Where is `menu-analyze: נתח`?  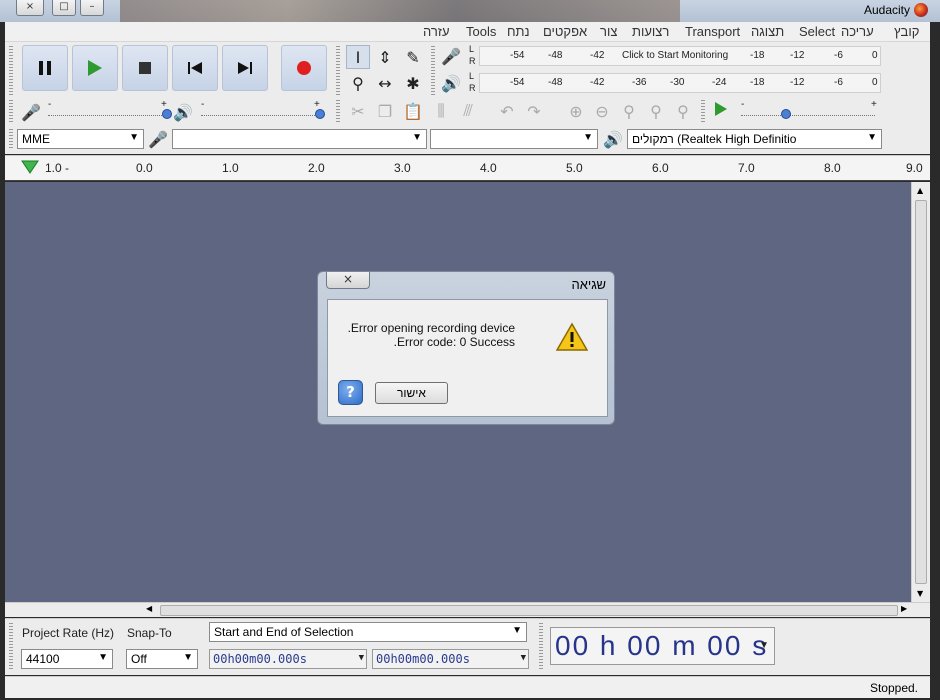 menu-analyze: נתח is located at coordinates (518, 31).